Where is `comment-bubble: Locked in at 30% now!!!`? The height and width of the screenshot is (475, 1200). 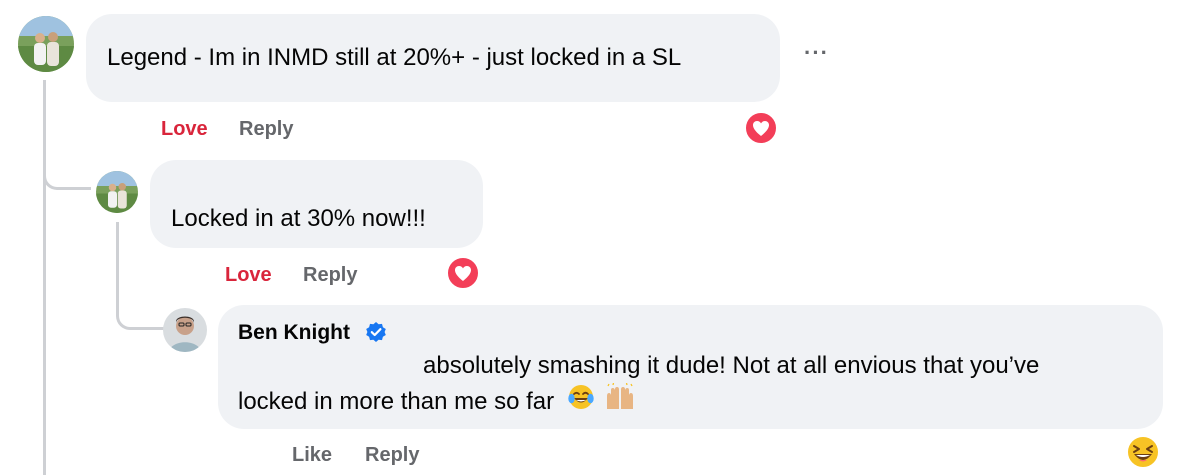 comment-bubble: Locked in at 30% now!!! is located at coordinates (316, 204).